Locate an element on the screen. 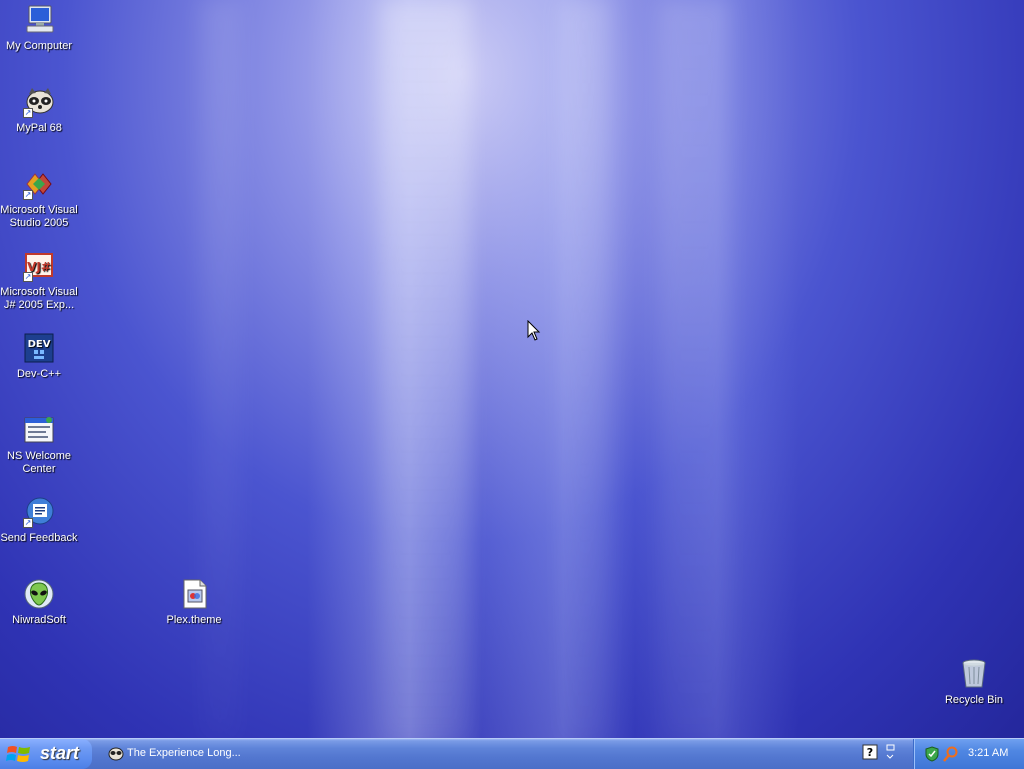 This screenshot has height=769, width=1024. desktop-icon-plex-theme: Plex.theme is located at coordinates (194, 602).